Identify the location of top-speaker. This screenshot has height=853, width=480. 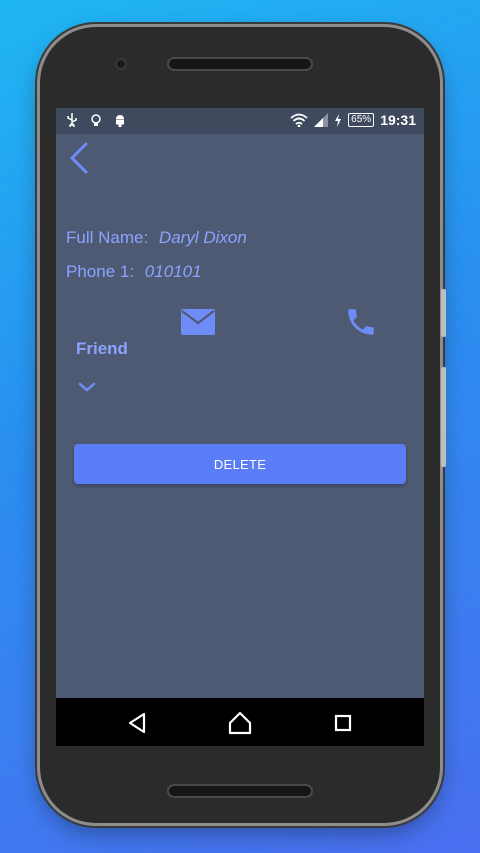
(240, 64).